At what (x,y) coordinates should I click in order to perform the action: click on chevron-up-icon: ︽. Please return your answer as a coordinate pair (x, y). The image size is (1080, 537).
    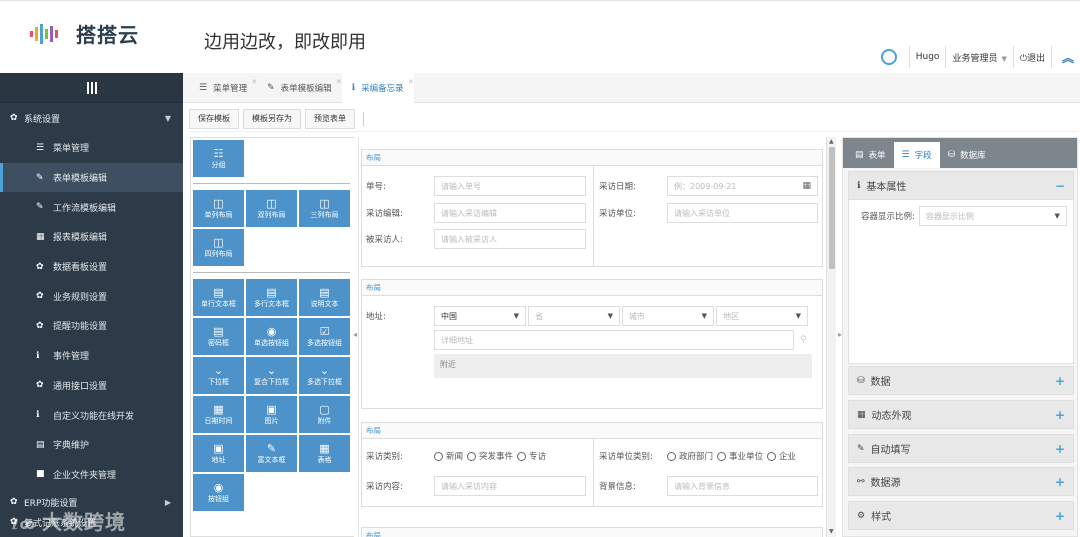
    Looking at the image, I should click on (1068, 57).